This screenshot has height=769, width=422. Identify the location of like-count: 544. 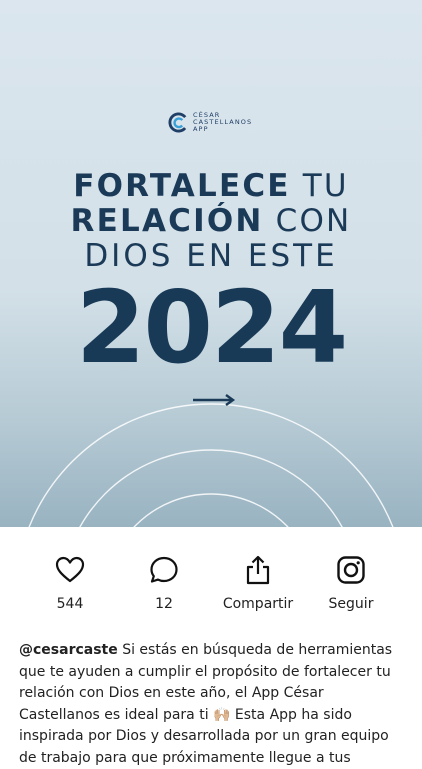
(70, 604).